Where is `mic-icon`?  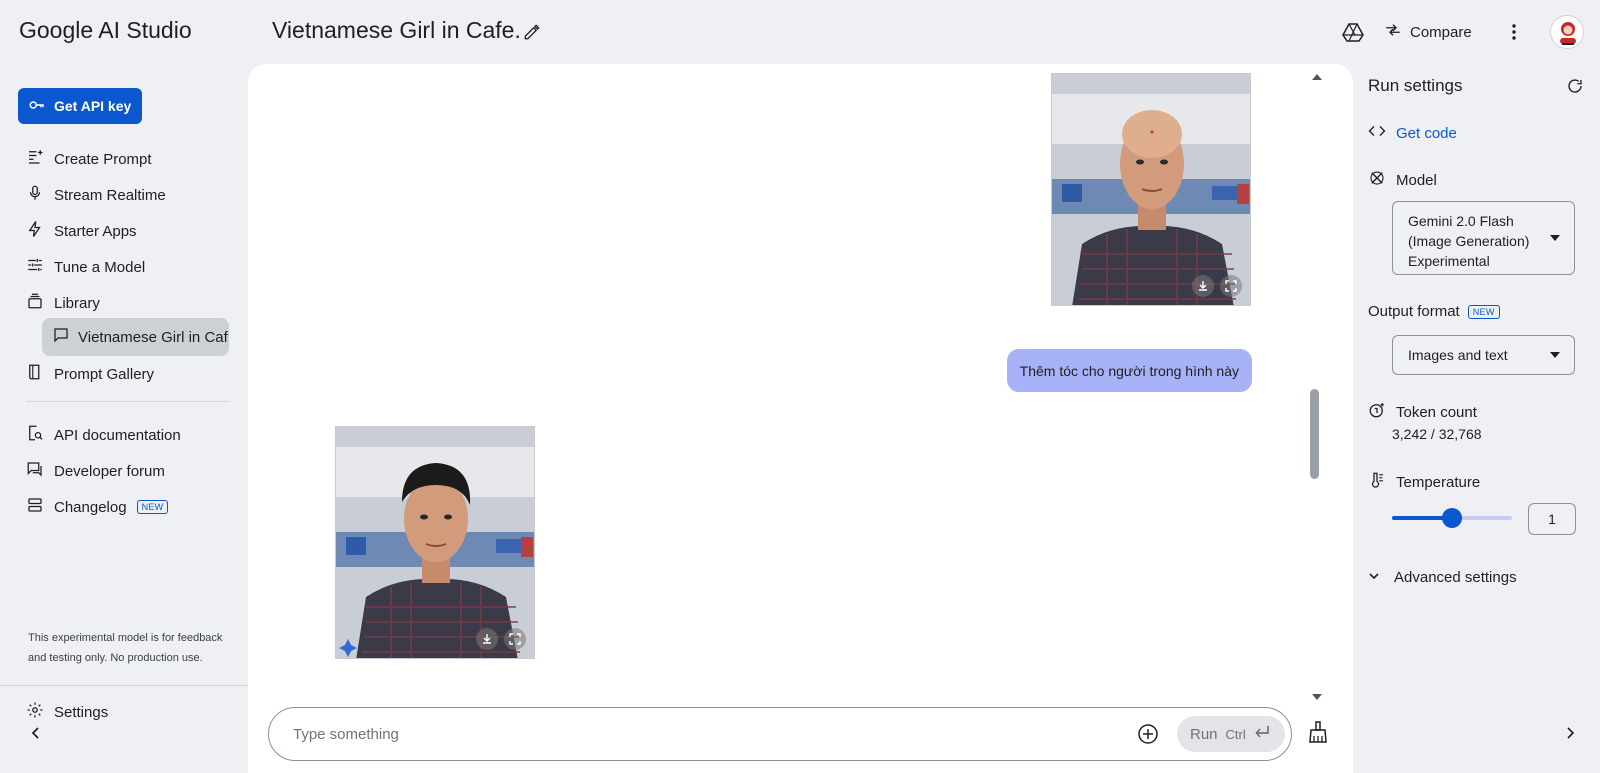 mic-icon is located at coordinates (35, 195).